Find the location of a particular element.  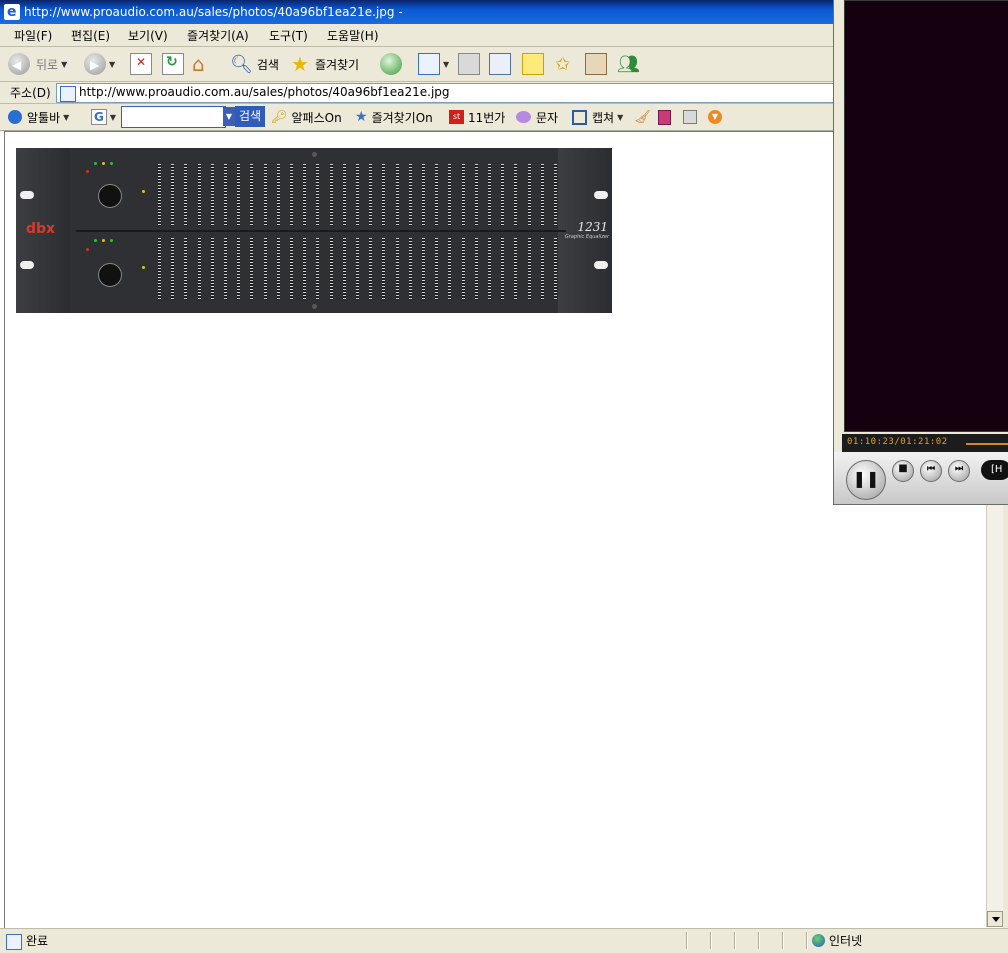

capture-dropdown-icon: ▼ is located at coordinates (620, 117).